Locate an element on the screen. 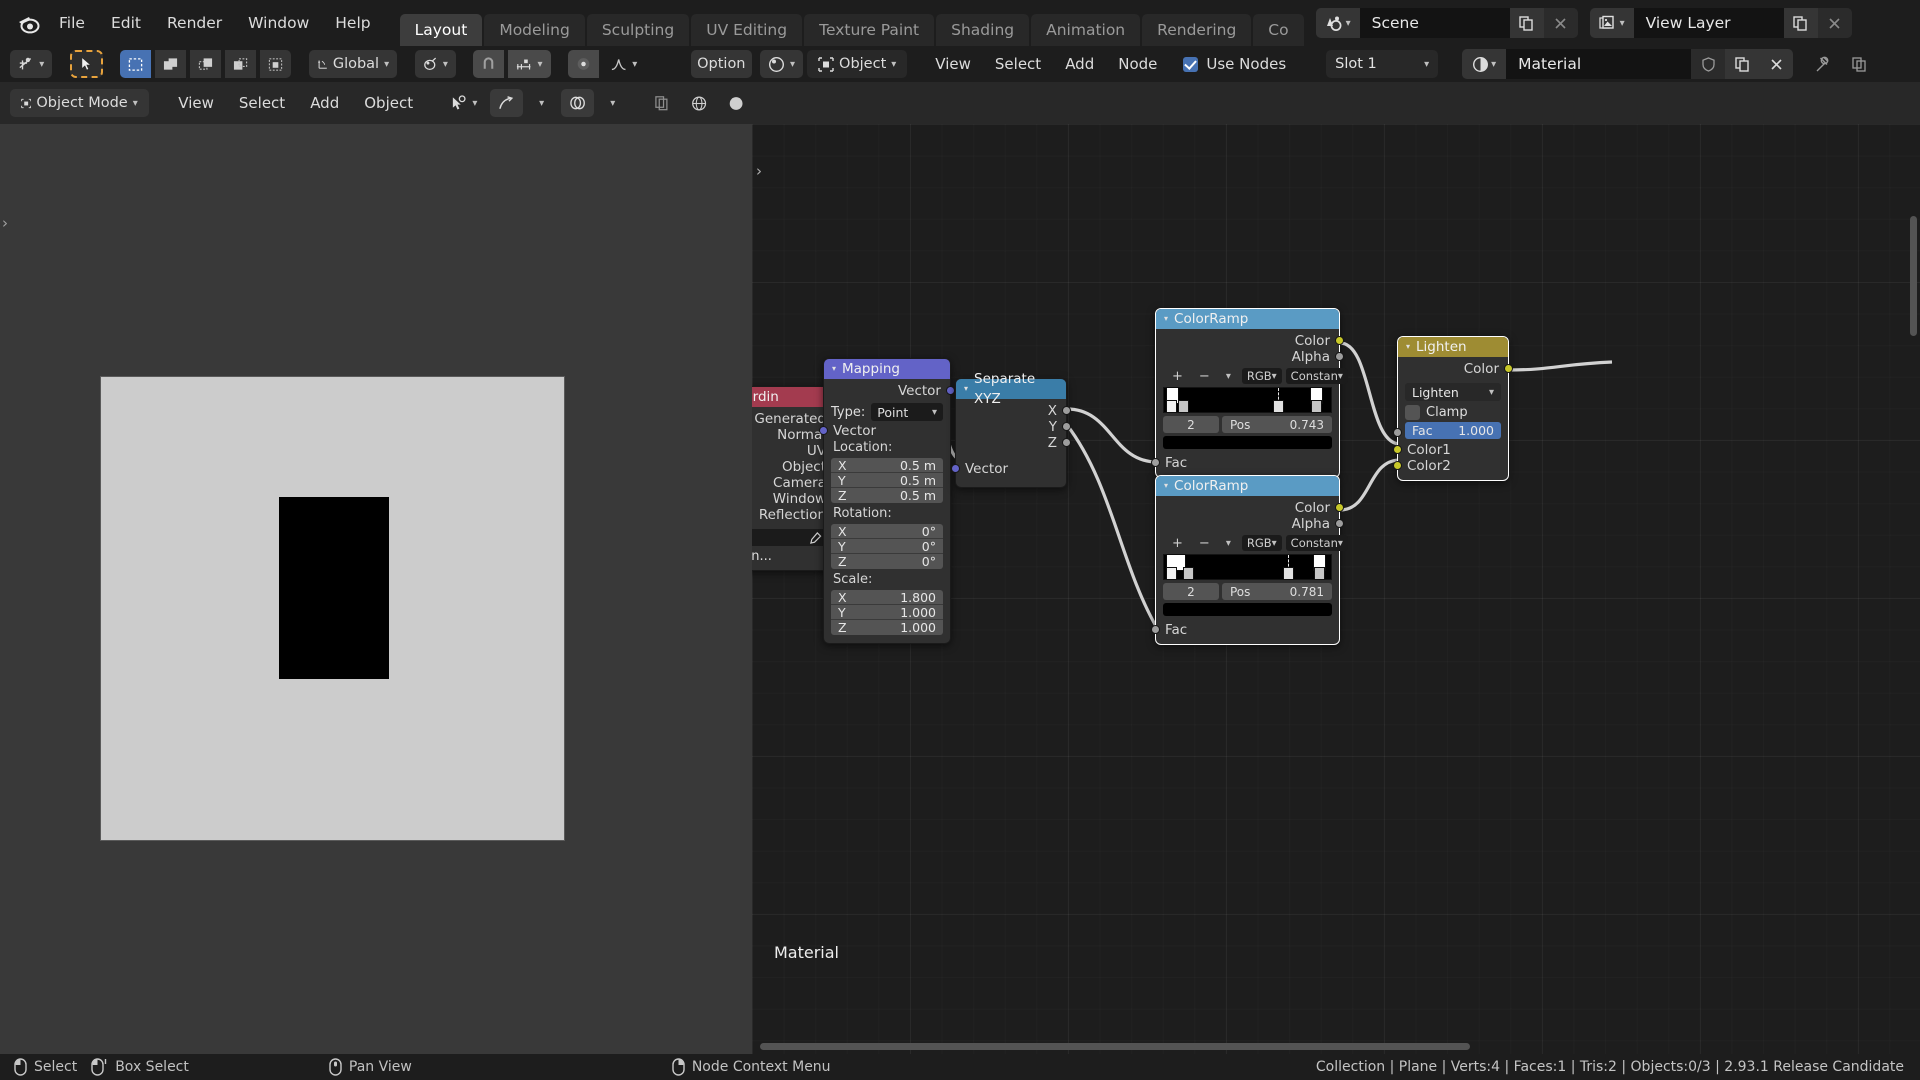 This screenshot has height=1080, width=1920. object-picker-field is located at coordinates (790, 537).